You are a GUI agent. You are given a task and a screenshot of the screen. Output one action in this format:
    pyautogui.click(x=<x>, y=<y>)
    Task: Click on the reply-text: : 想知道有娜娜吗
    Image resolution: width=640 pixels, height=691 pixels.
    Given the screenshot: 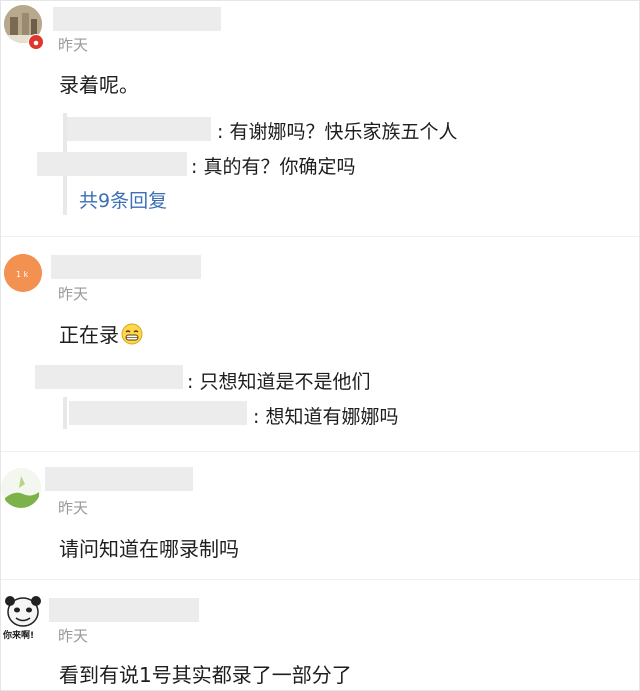 What is the action you would take?
    pyautogui.click(x=326, y=417)
    